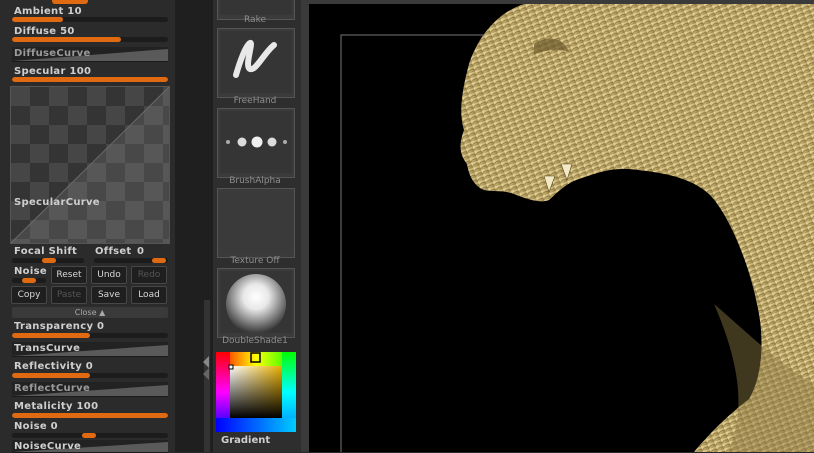 This screenshot has height=453, width=814. I want to click on ambient-fill, so click(38, 19).